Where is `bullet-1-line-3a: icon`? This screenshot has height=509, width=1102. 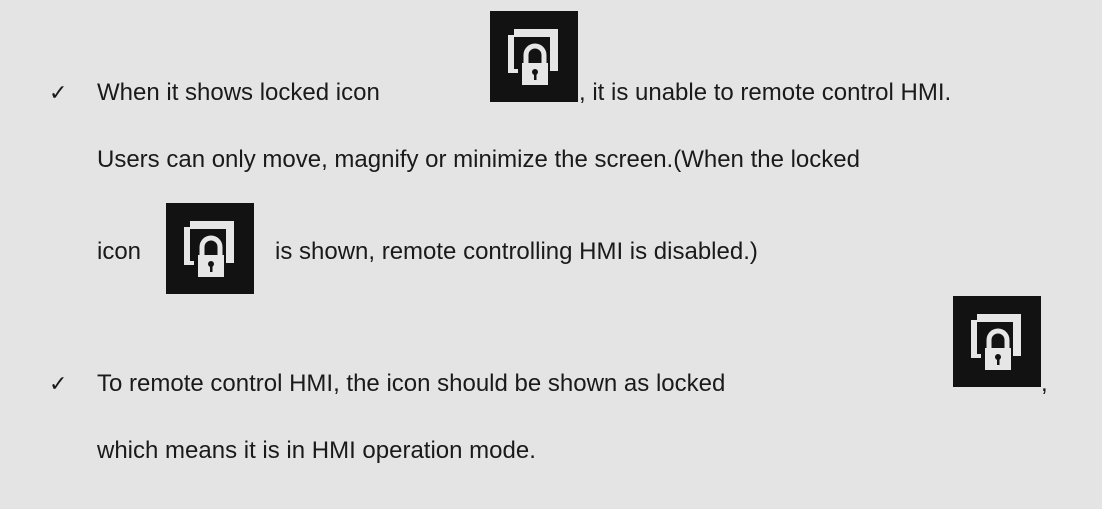 bullet-1-line-3a: icon is located at coordinates (119, 251).